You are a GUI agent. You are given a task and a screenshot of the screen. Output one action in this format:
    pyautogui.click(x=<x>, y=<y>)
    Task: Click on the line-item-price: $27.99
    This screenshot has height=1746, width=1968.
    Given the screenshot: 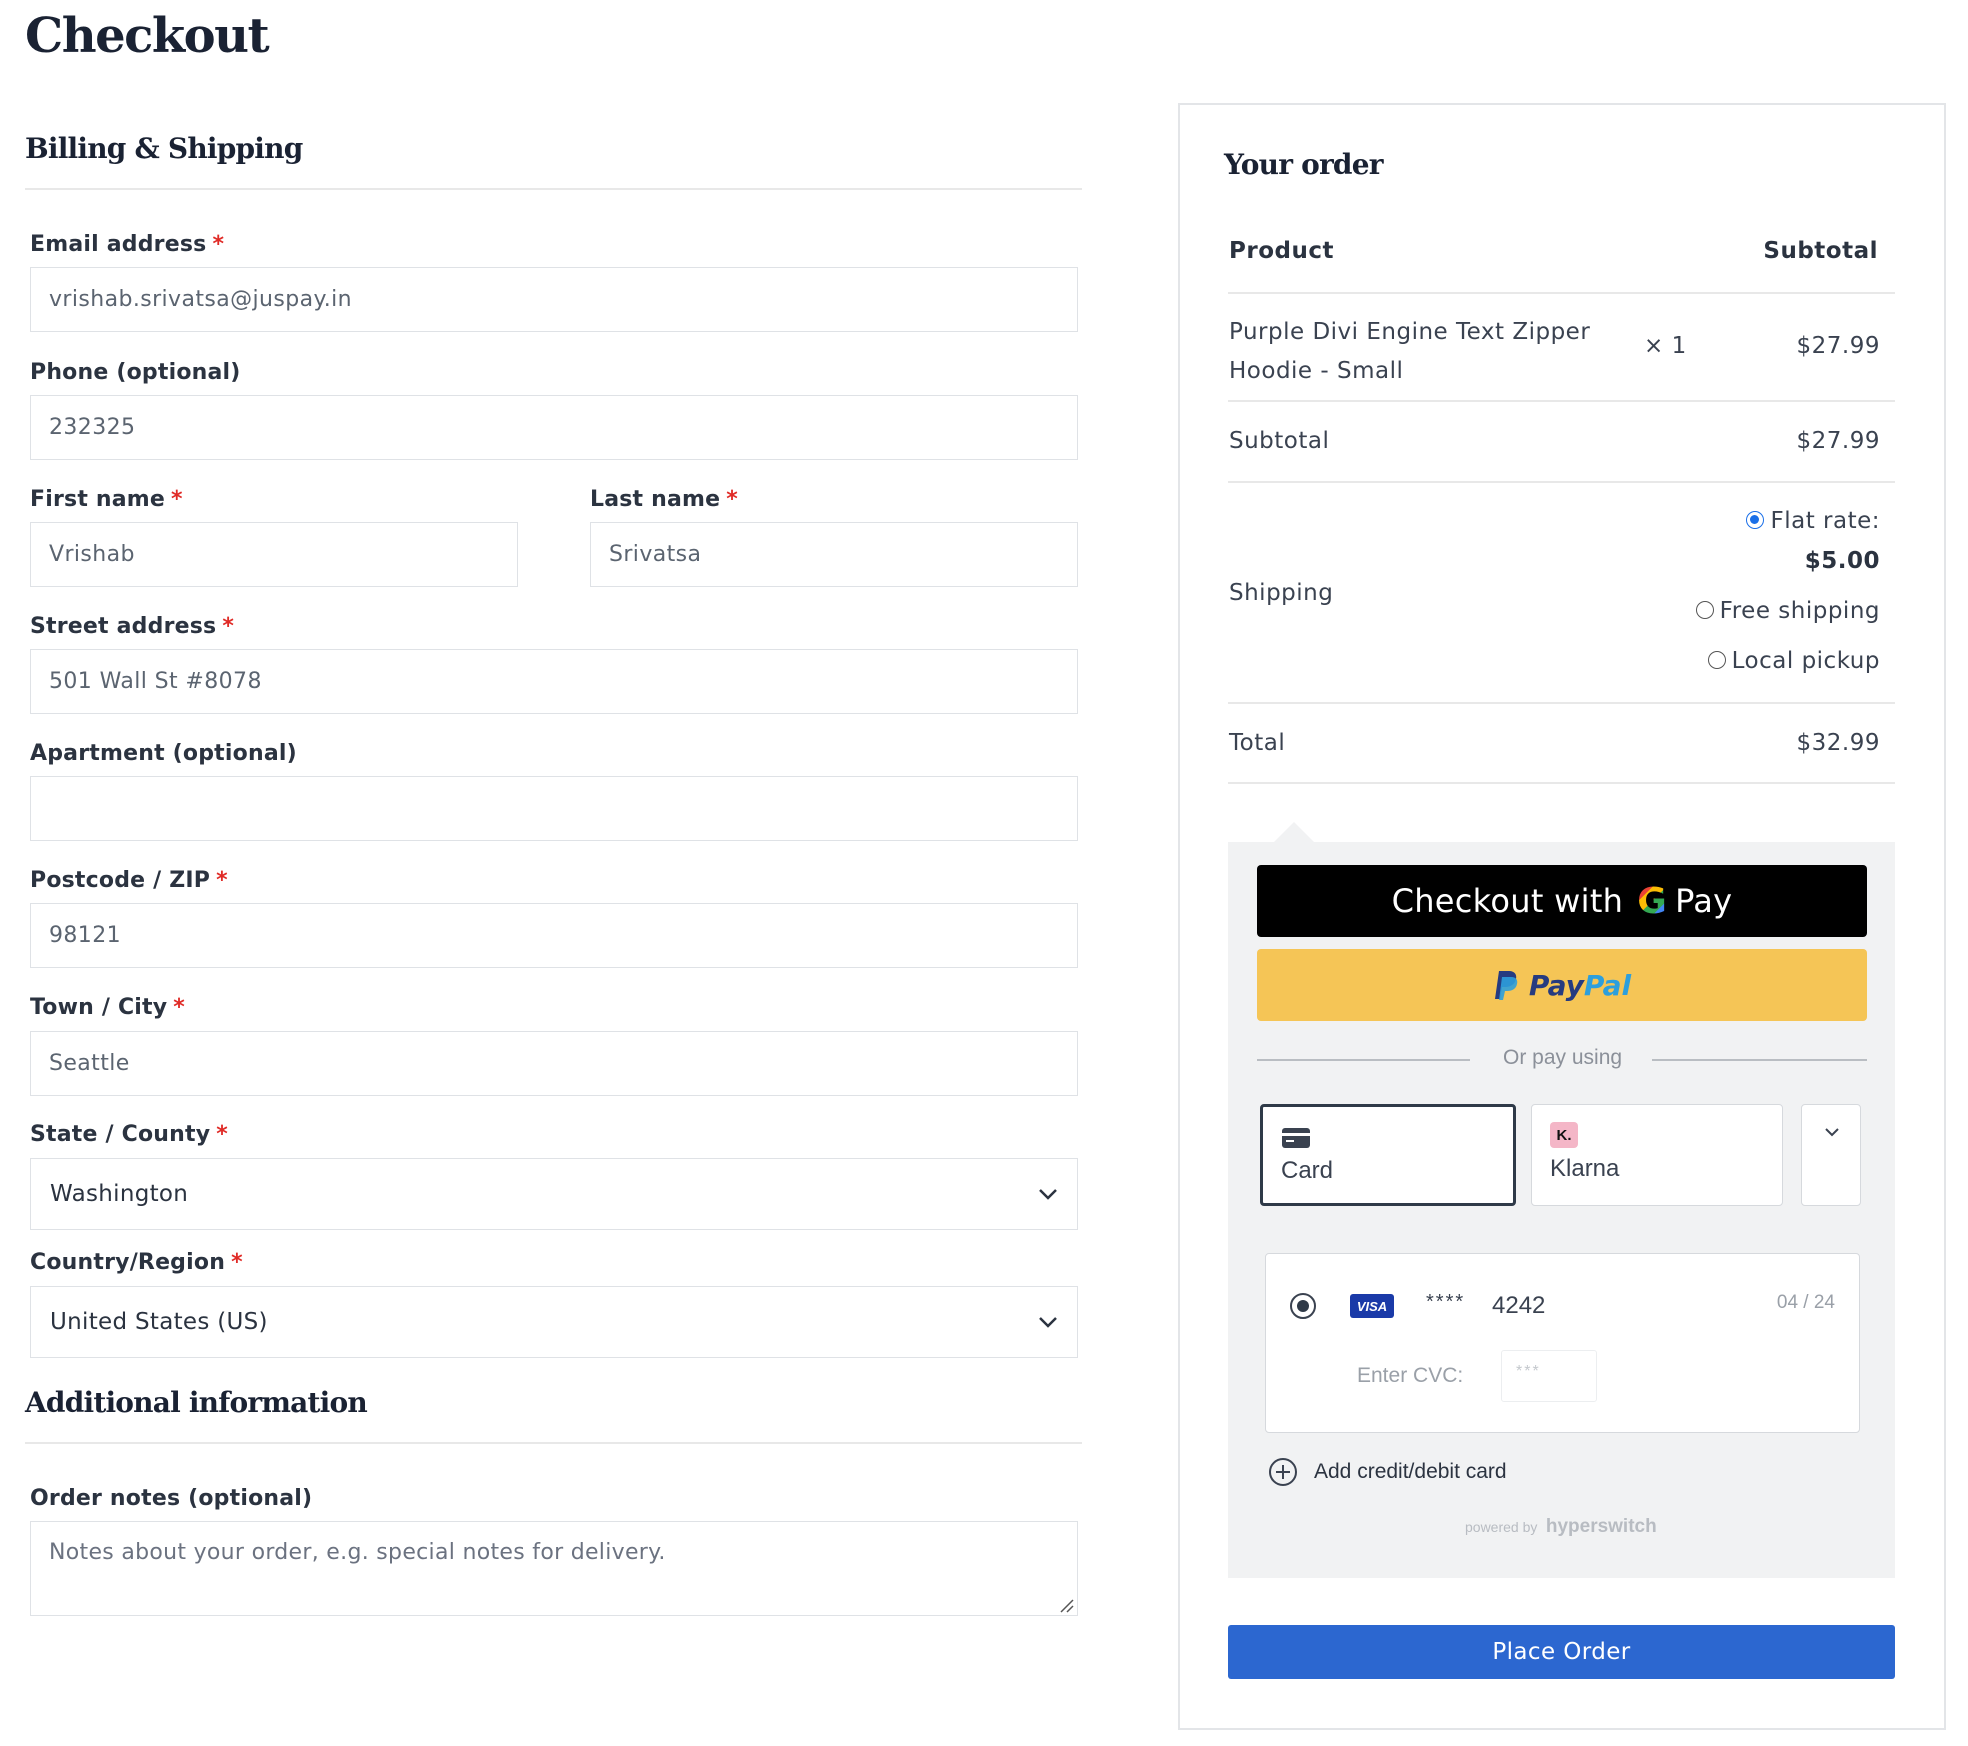 What is the action you would take?
    pyautogui.click(x=1838, y=346)
    